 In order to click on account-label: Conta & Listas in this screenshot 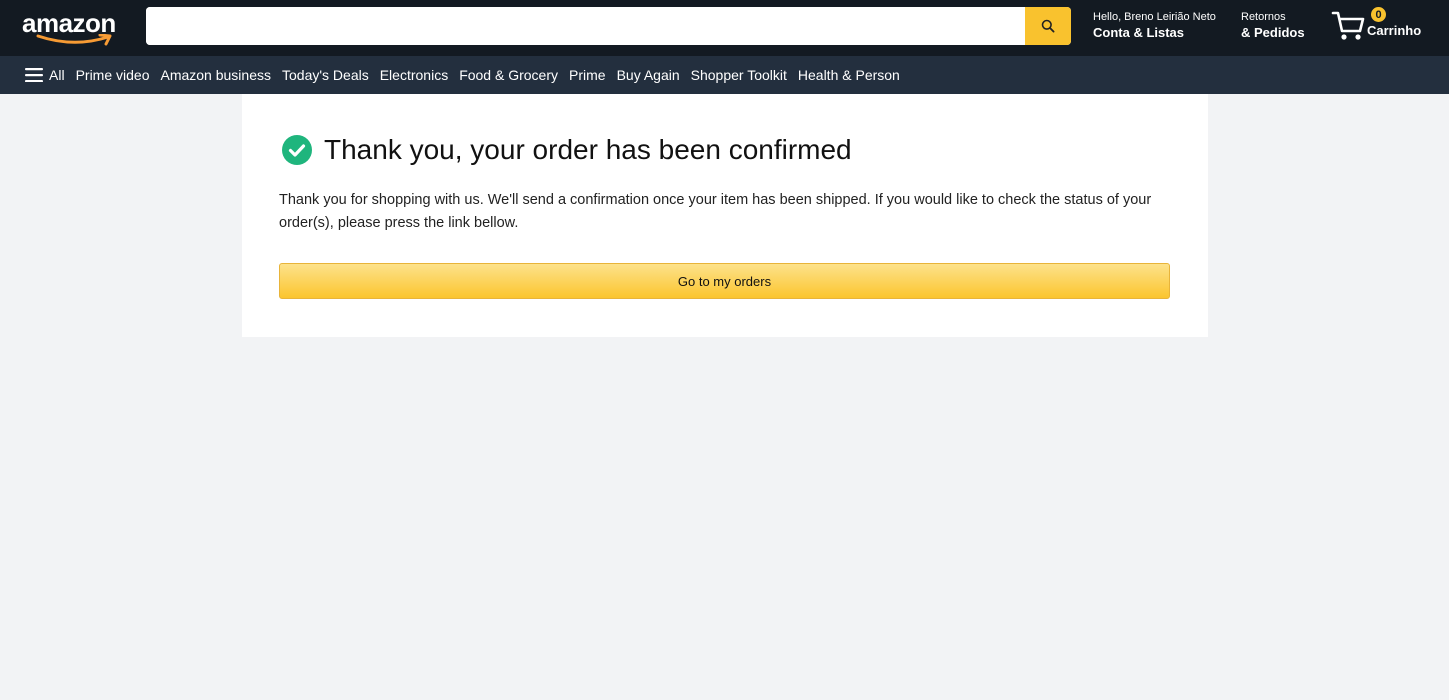, I will do `click(1139, 32)`.